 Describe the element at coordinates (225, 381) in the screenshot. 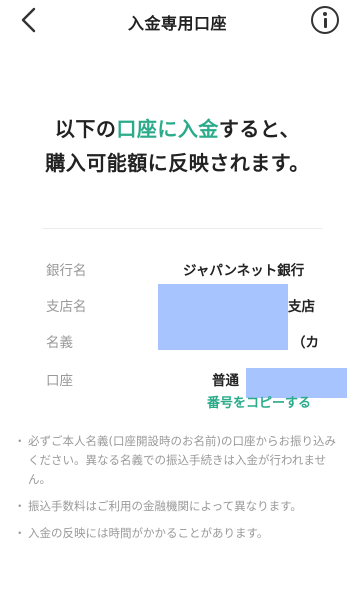

I see `account-type: 普通` at that location.